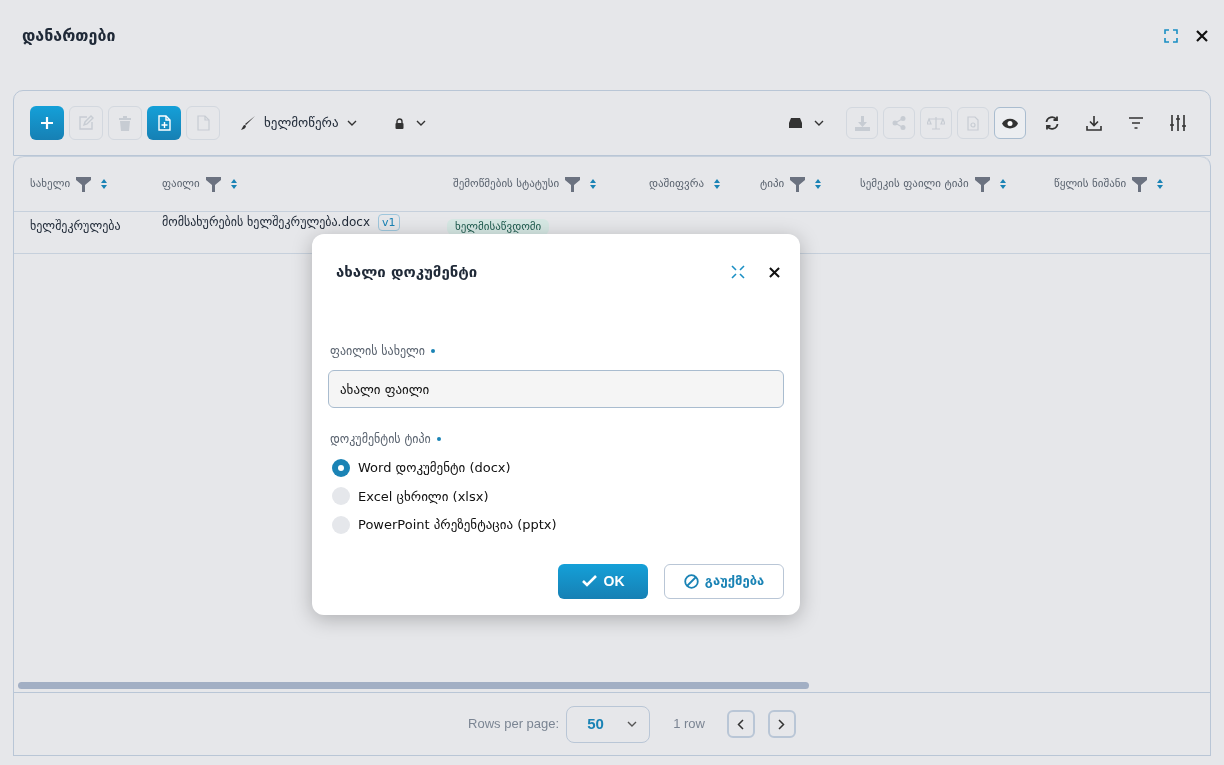 The image size is (1224, 765). Describe the element at coordinates (248, 123) in the screenshot. I see `brush-icon` at that location.